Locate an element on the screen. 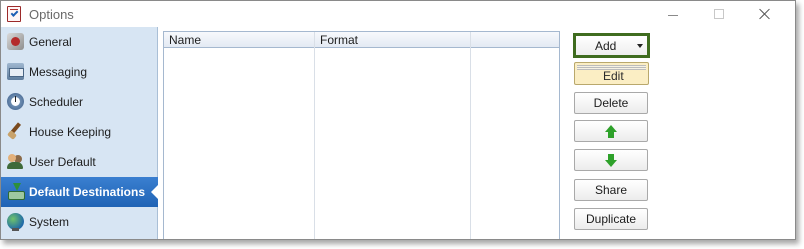  add-button: Add is located at coordinates (611, 45).